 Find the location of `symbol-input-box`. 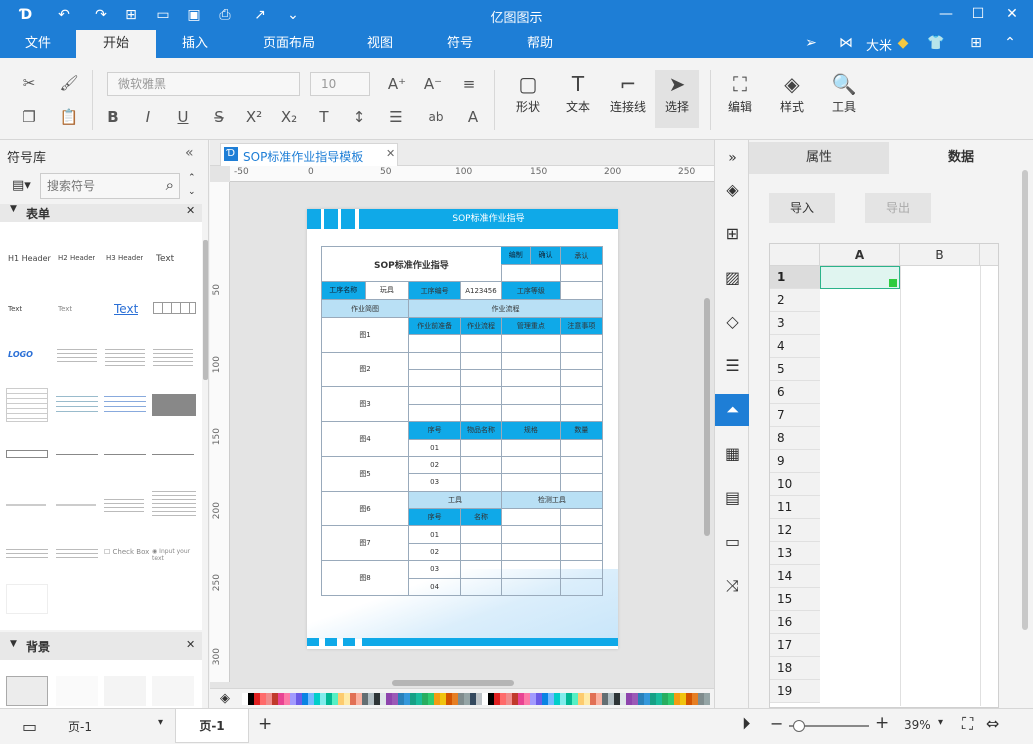

symbol-input-box is located at coordinates (27, 454).